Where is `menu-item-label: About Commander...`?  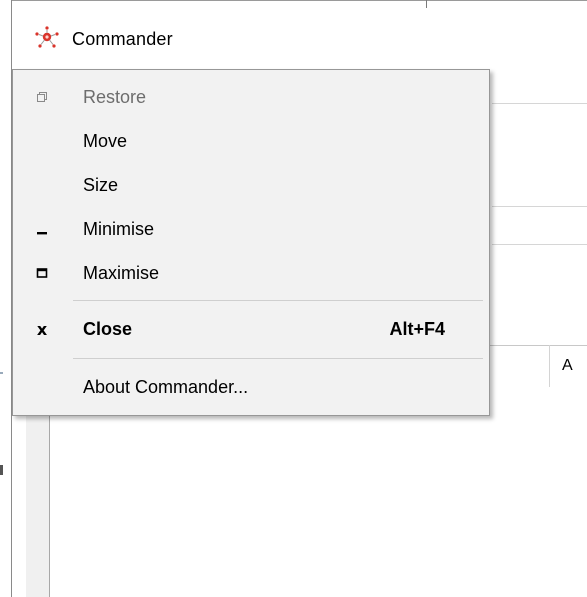 menu-item-label: About Commander... is located at coordinates (166, 387).